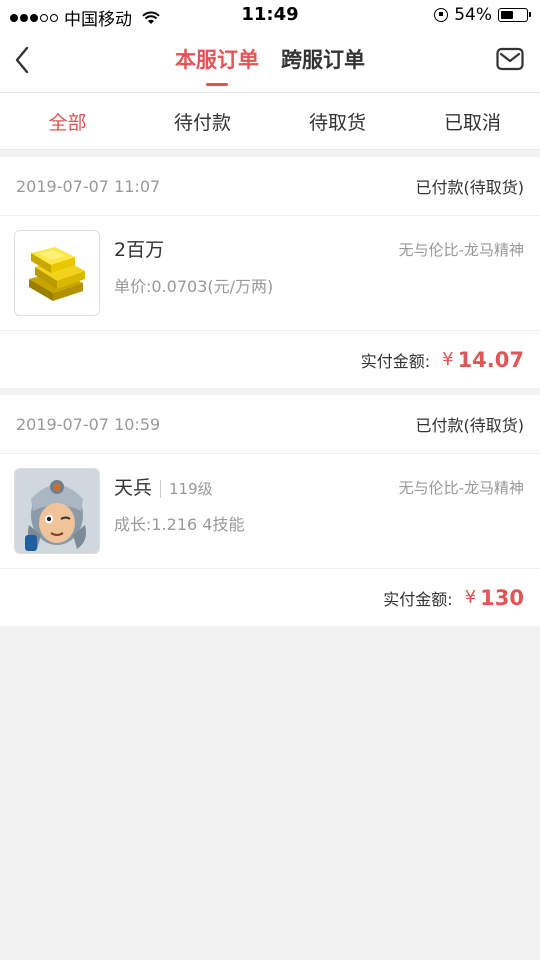  I want to click on filter-tab-pending-pickup: 待取货, so click(337, 121).